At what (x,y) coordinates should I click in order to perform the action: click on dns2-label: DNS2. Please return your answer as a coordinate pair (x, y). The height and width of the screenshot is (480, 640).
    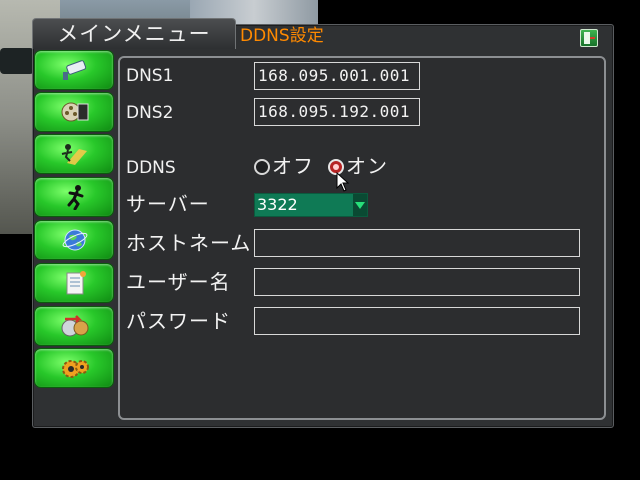
    Looking at the image, I should click on (150, 113).